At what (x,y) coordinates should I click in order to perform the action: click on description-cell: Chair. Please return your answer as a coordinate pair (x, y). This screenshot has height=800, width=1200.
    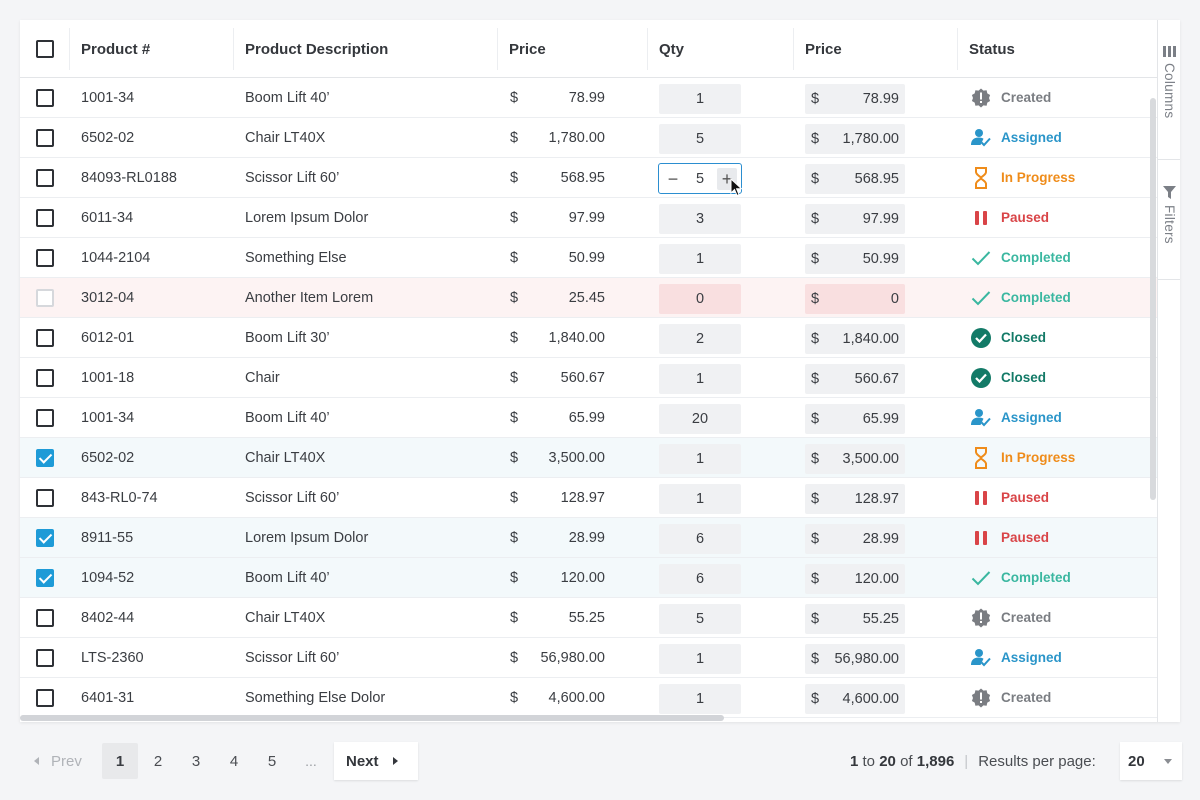
    Looking at the image, I should click on (262, 377).